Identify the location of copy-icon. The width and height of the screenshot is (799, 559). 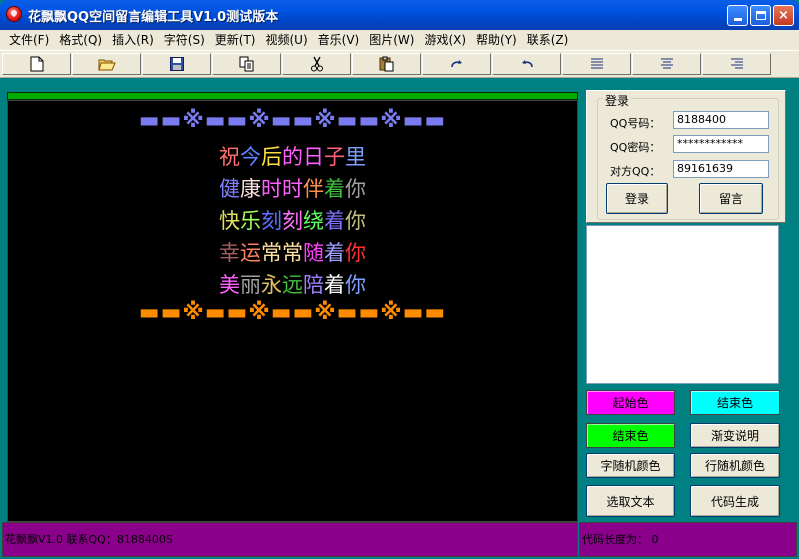
(246, 64).